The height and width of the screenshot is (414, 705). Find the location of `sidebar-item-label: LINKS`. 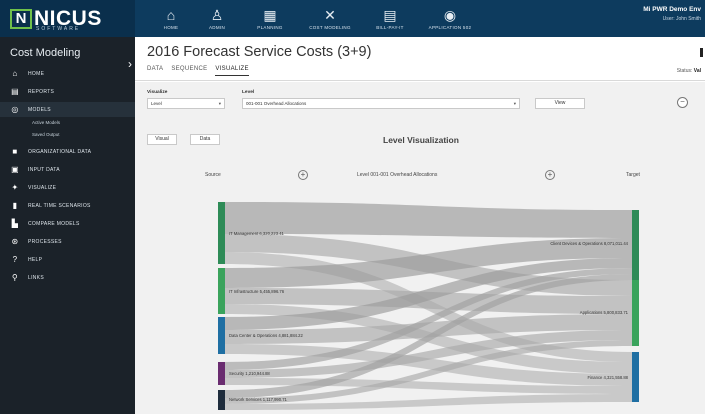

sidebar-item-label: LINKS is located at coordinates (36, 277).